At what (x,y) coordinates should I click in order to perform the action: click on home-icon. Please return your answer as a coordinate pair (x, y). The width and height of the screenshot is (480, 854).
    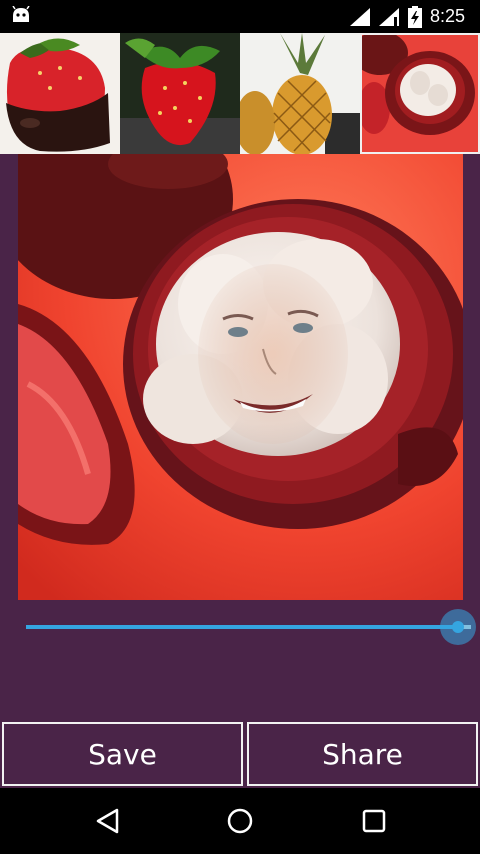
    Looking at the image, I should click on (240, 821).